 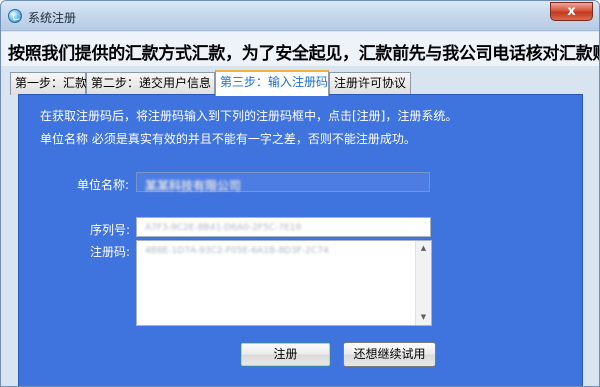 What do you see at coordinates (389, 354) in the screenshot?
I see `continue-trial-button: 还想继续试用` at bounding box center [389, 354].